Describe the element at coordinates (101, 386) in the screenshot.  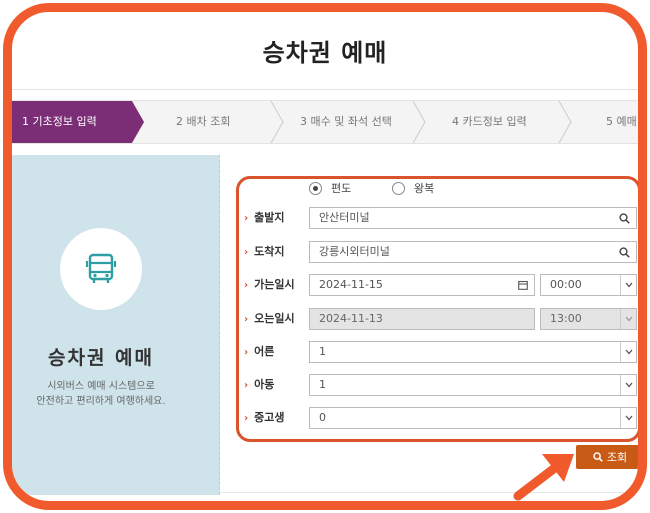
I see `panel-desc-line1: 시외버스 예매 시스템으로` at that location.